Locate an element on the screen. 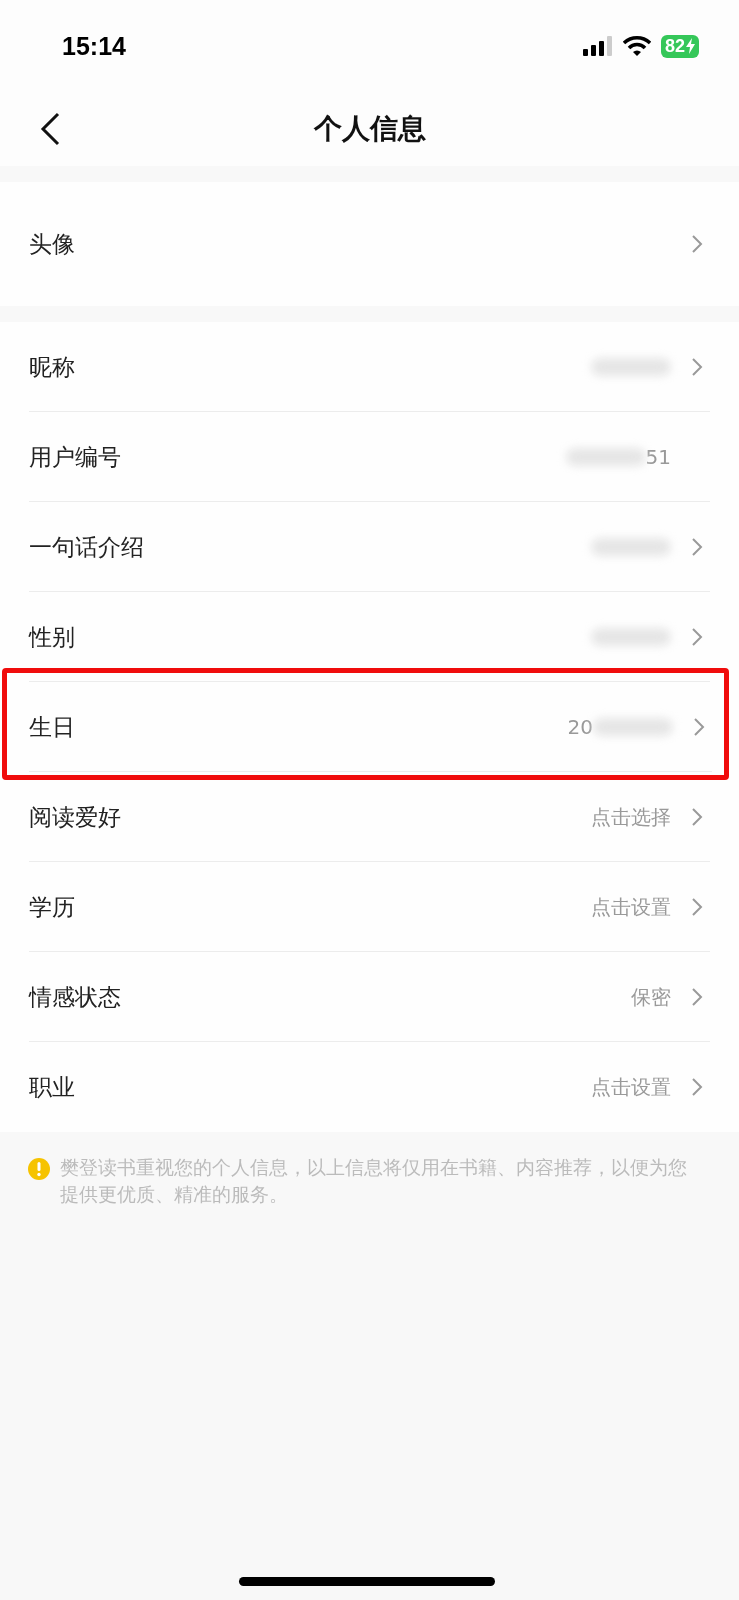 This screenshot has width=739, height=1600. status-time: 15:14 is located at coordinates (94, 46).